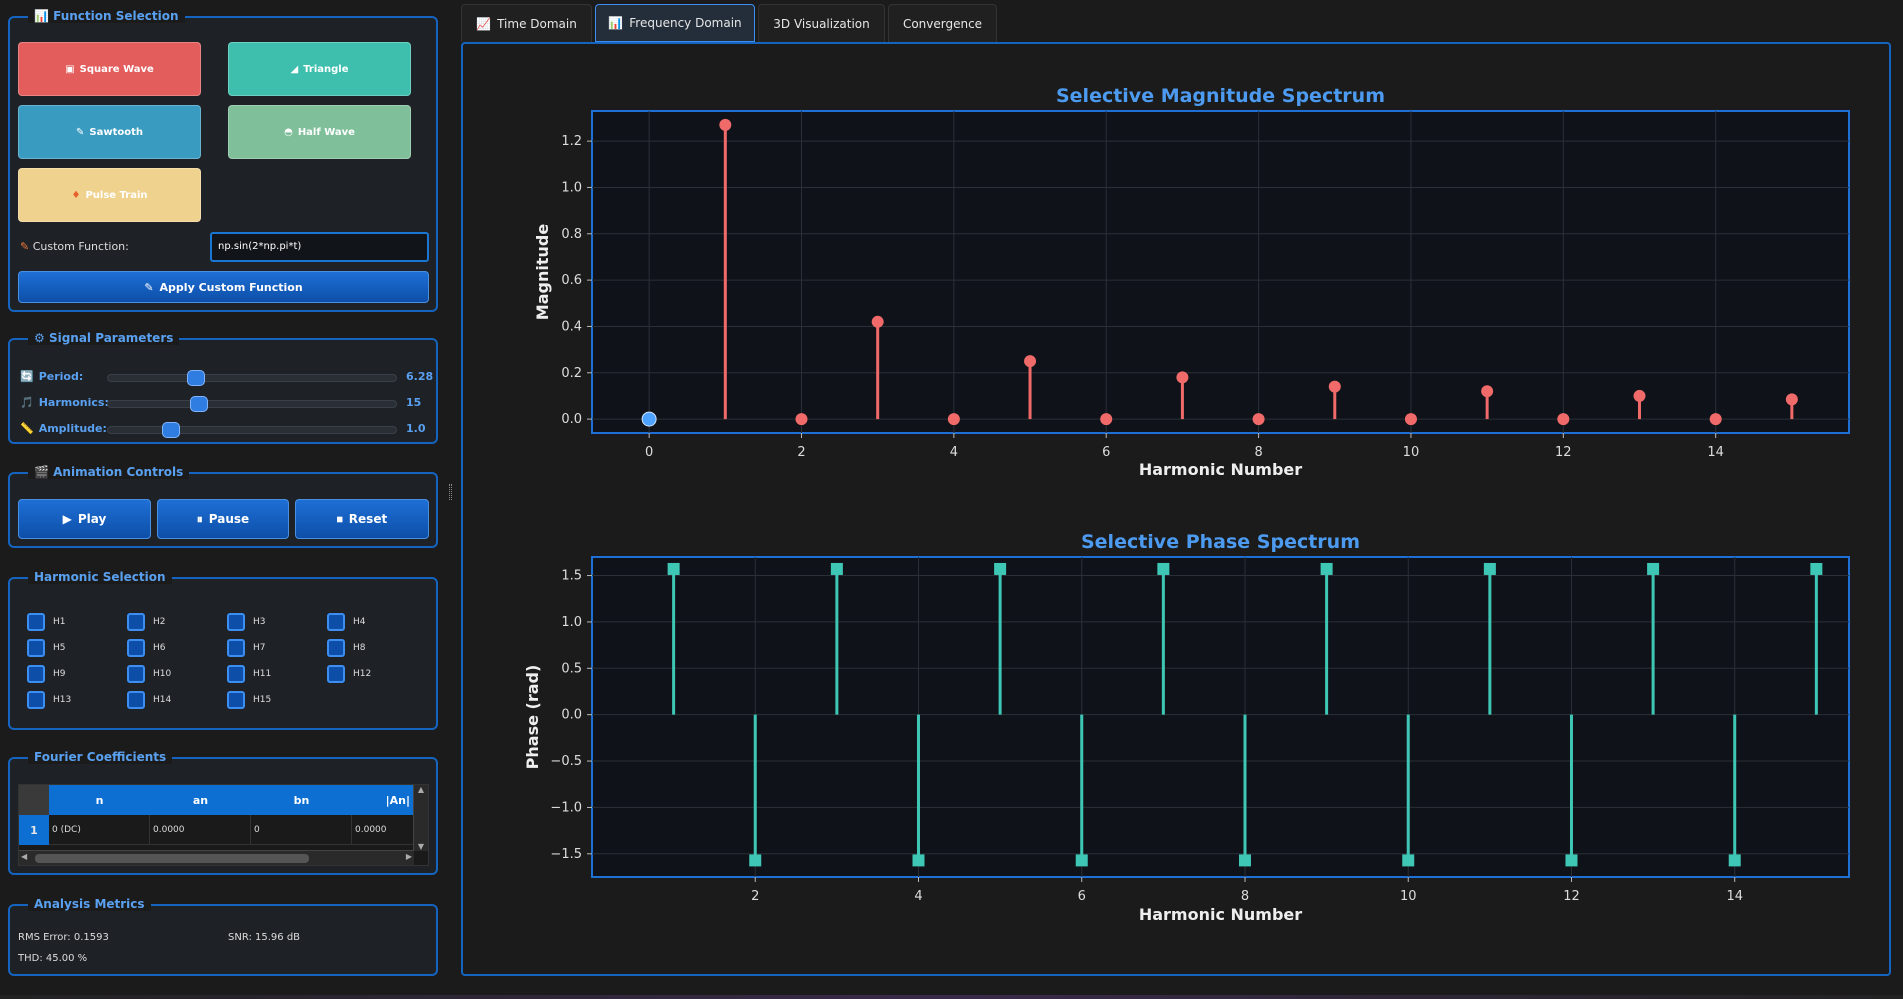 This screenshot has width=1903, height=999. I want to click on column-header-bn: bn, so click(301, 800).